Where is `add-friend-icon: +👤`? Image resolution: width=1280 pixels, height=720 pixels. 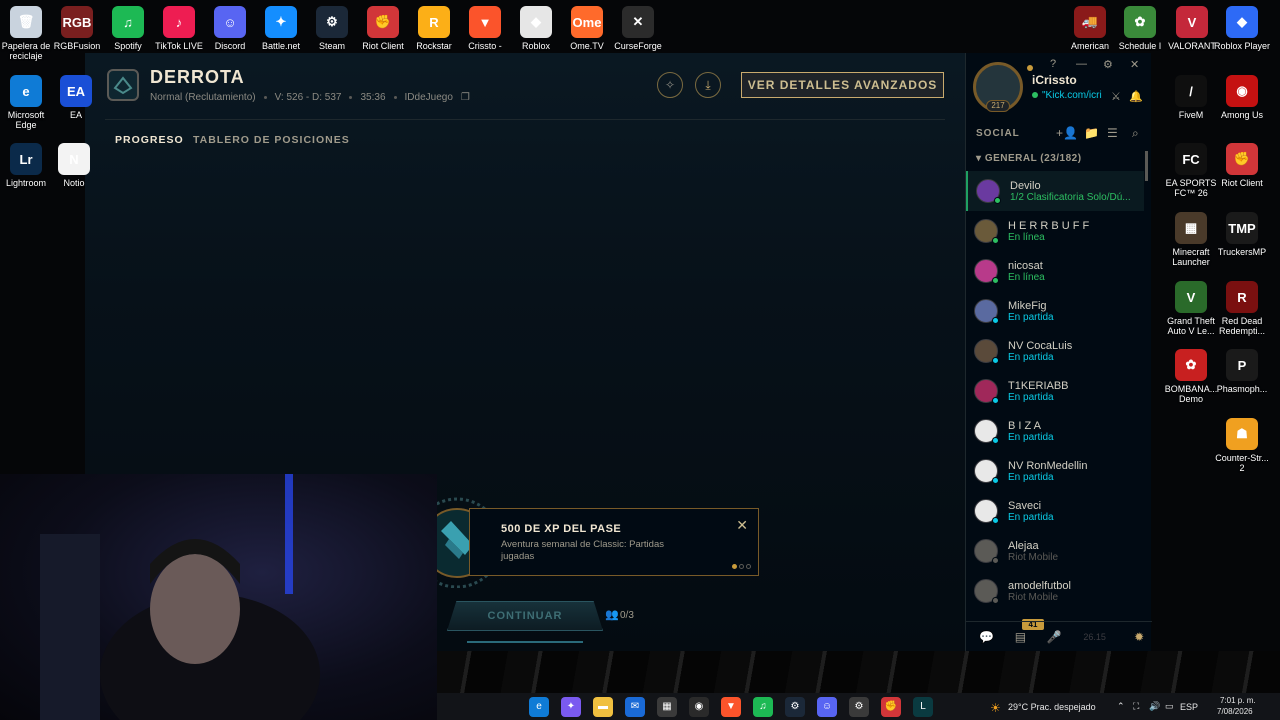 add-friend-icon: +👤 is located at coordinates (1067, 133).